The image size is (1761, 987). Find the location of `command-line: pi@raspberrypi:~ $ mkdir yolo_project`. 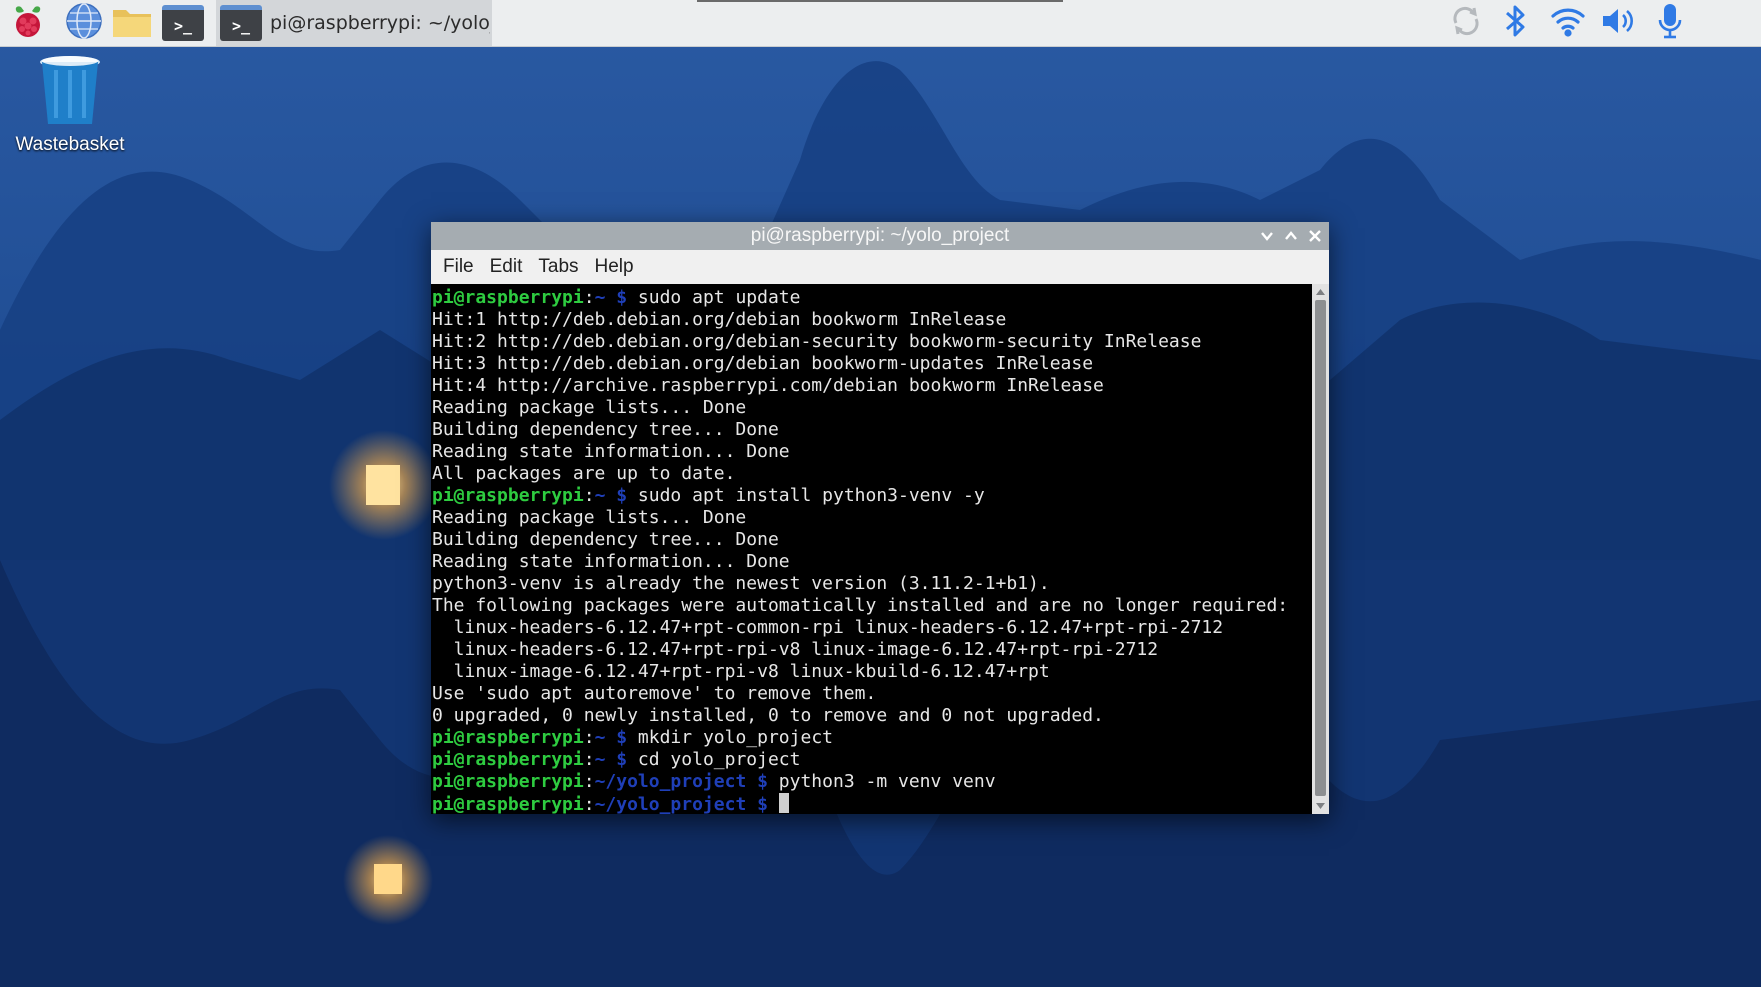

command-line: pi@raspberrypi:~ $ mkdir yolo_project is located at coordinates (871, 738).